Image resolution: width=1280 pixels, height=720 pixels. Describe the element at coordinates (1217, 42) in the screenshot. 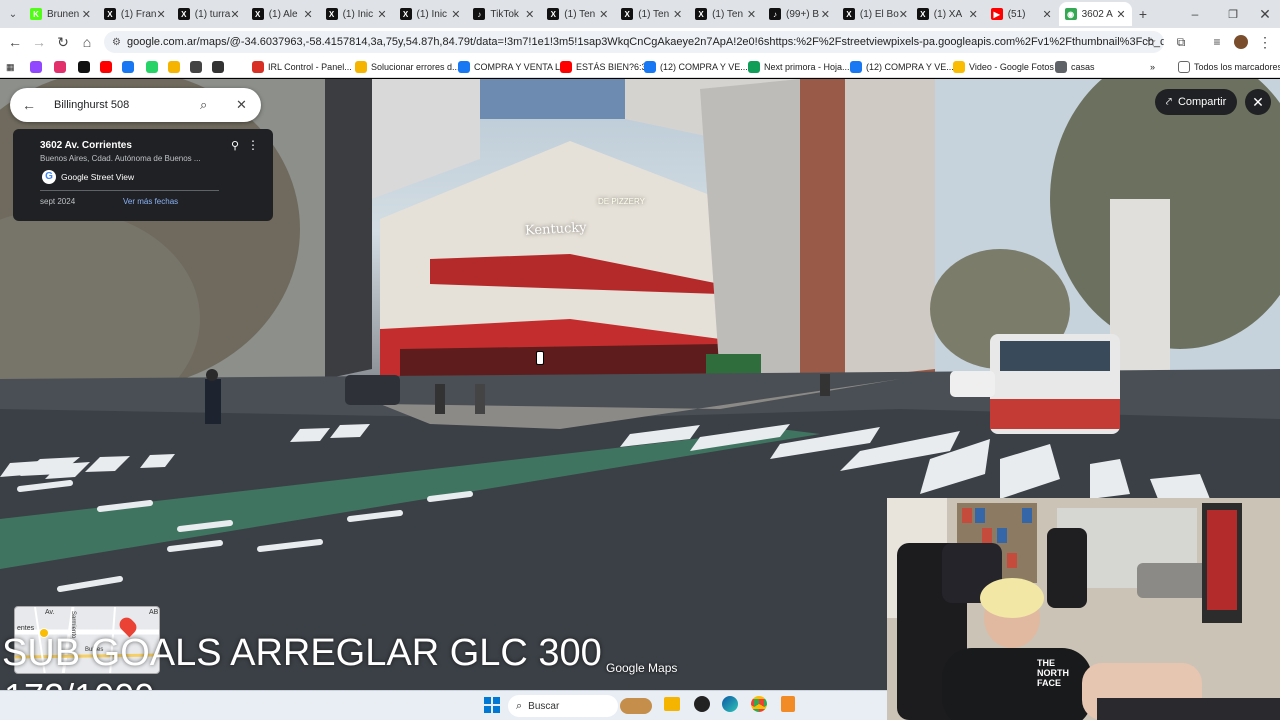

I see `media-control-icon: ≡` at that location.